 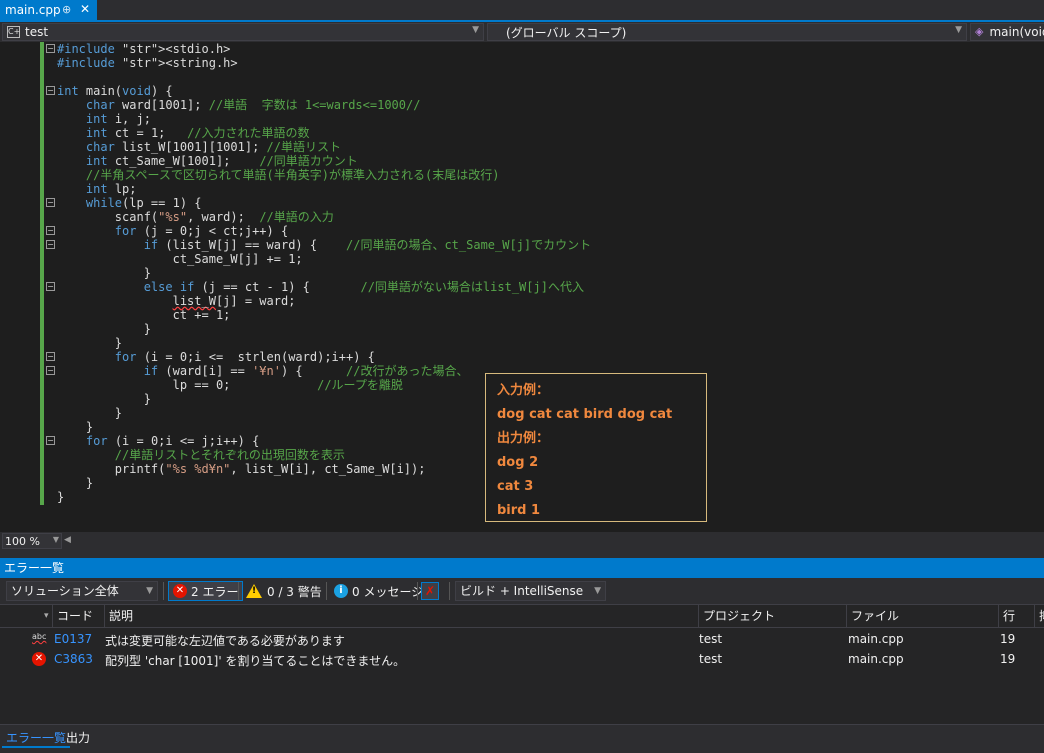 What do you see at coordinates (67, 540) in the screenshot?
I see `scroll-left-icon: ◀` at bounding box center [67, 540].